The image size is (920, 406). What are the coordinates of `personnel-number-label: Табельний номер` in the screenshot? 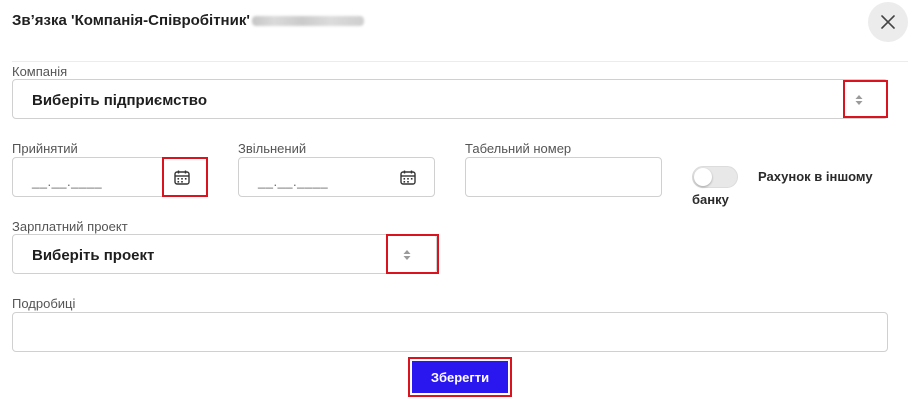 It's located at (518, 148).